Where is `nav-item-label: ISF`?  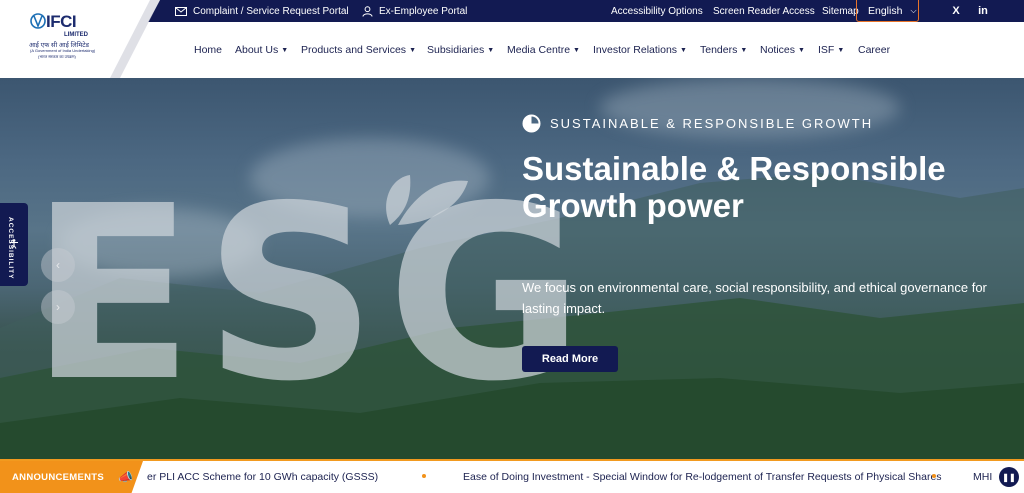 nav-item-label: ISF is located at coordinates (826, 50).